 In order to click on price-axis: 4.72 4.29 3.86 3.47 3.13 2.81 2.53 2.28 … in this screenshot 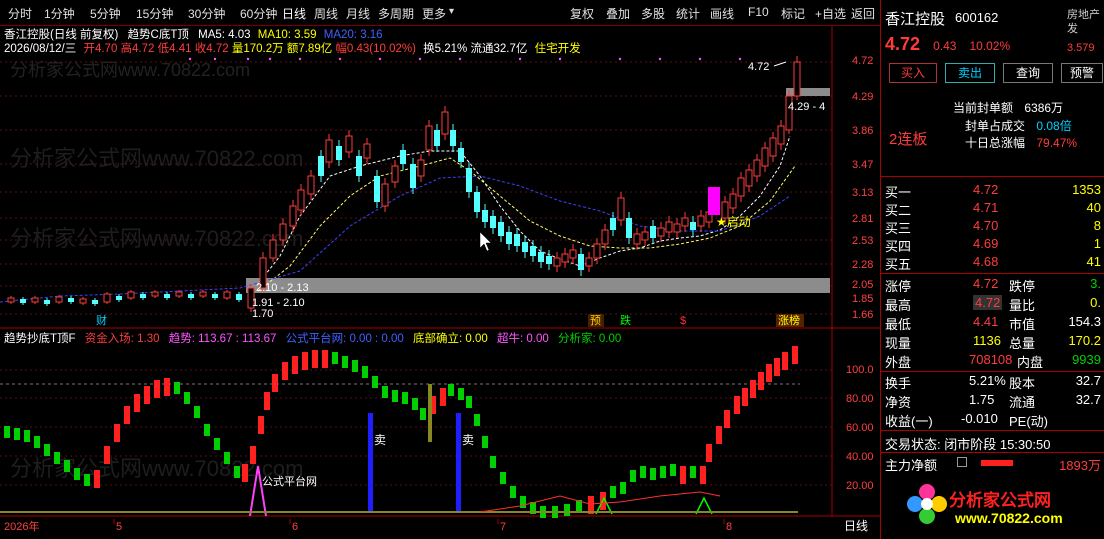, I will do `click(862, 188)`.